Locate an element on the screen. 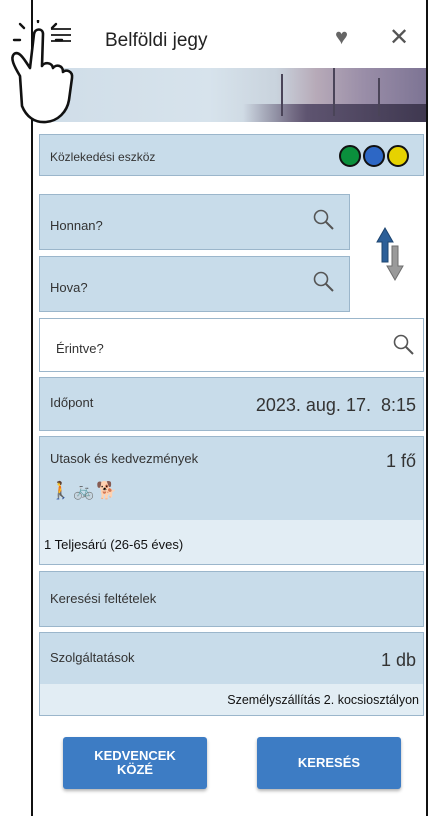  search-criteria-label: Keresési feltételek is located at coordinates (103, 598).